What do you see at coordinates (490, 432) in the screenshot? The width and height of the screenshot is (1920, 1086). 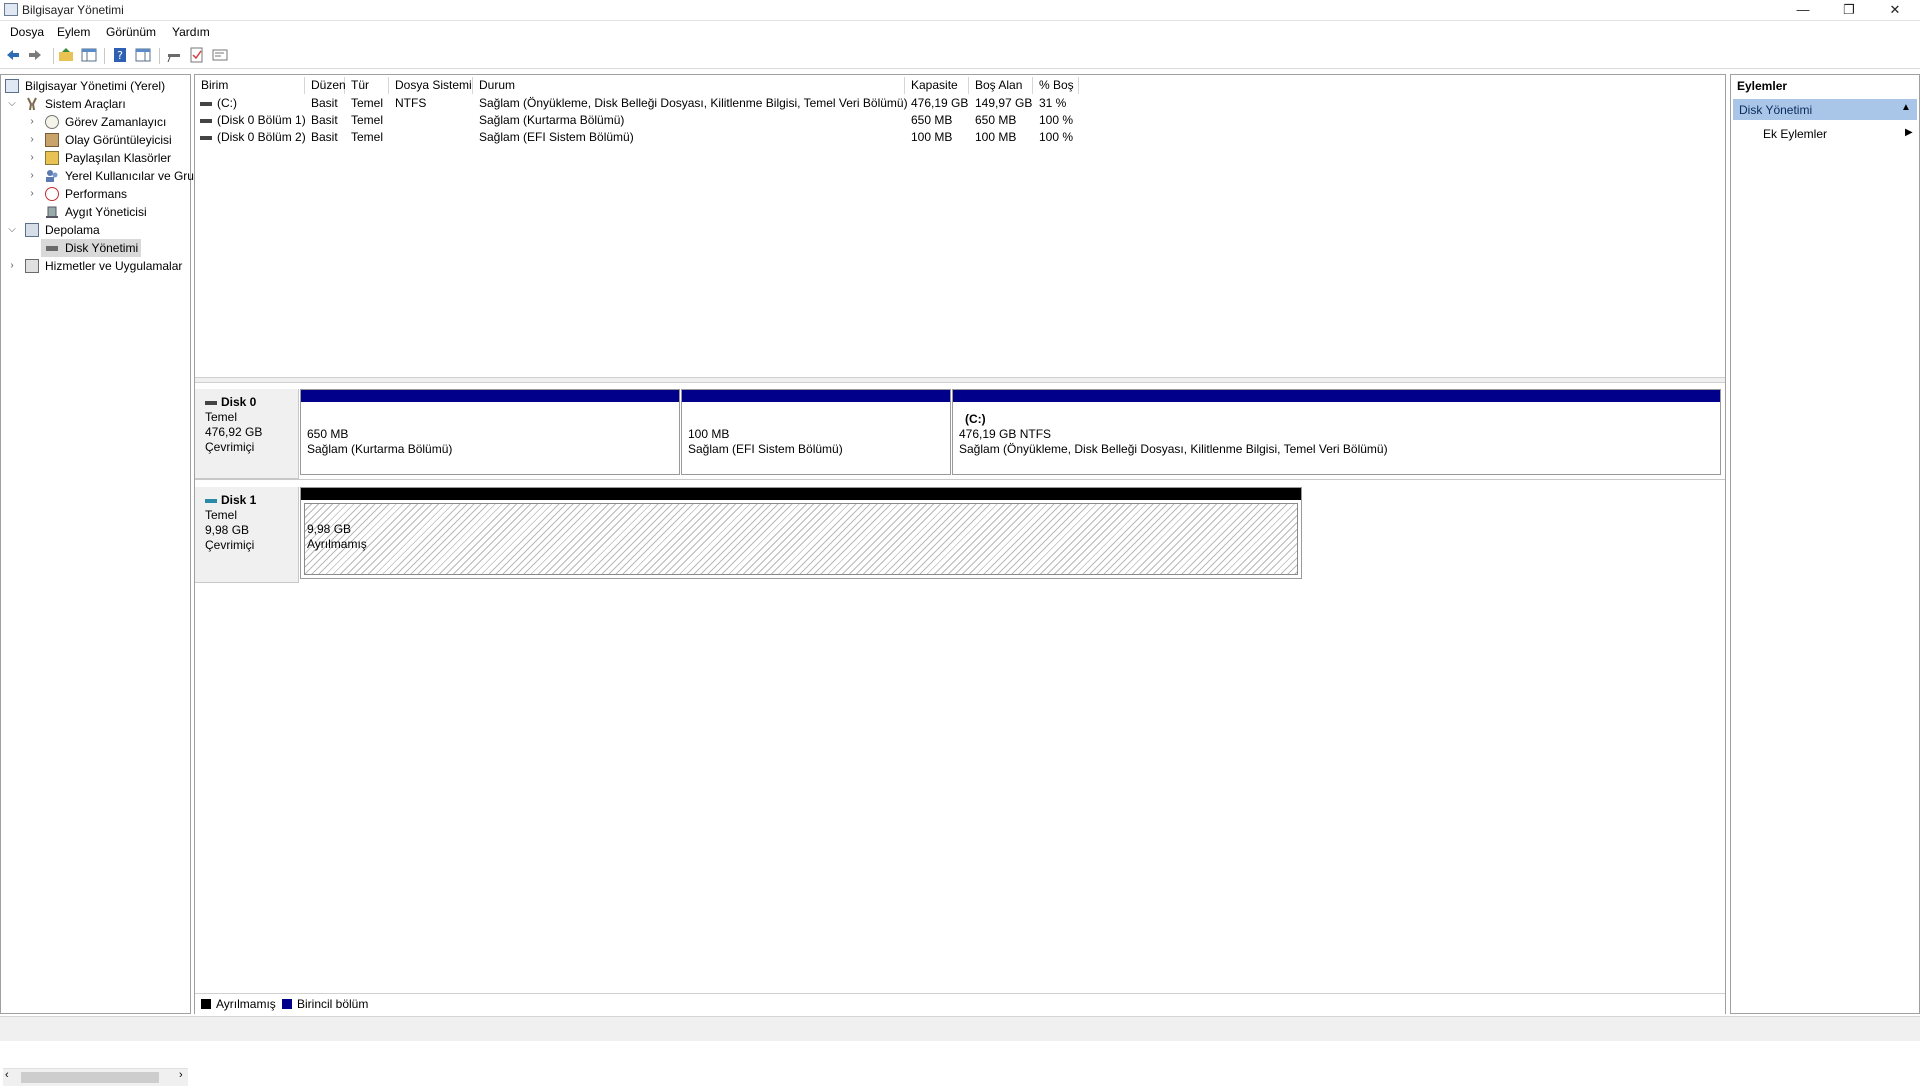 I see `partition-recovery: 650 MB Sağlam (Kurtarma Bölümü)` at bounding box center [490, 432].